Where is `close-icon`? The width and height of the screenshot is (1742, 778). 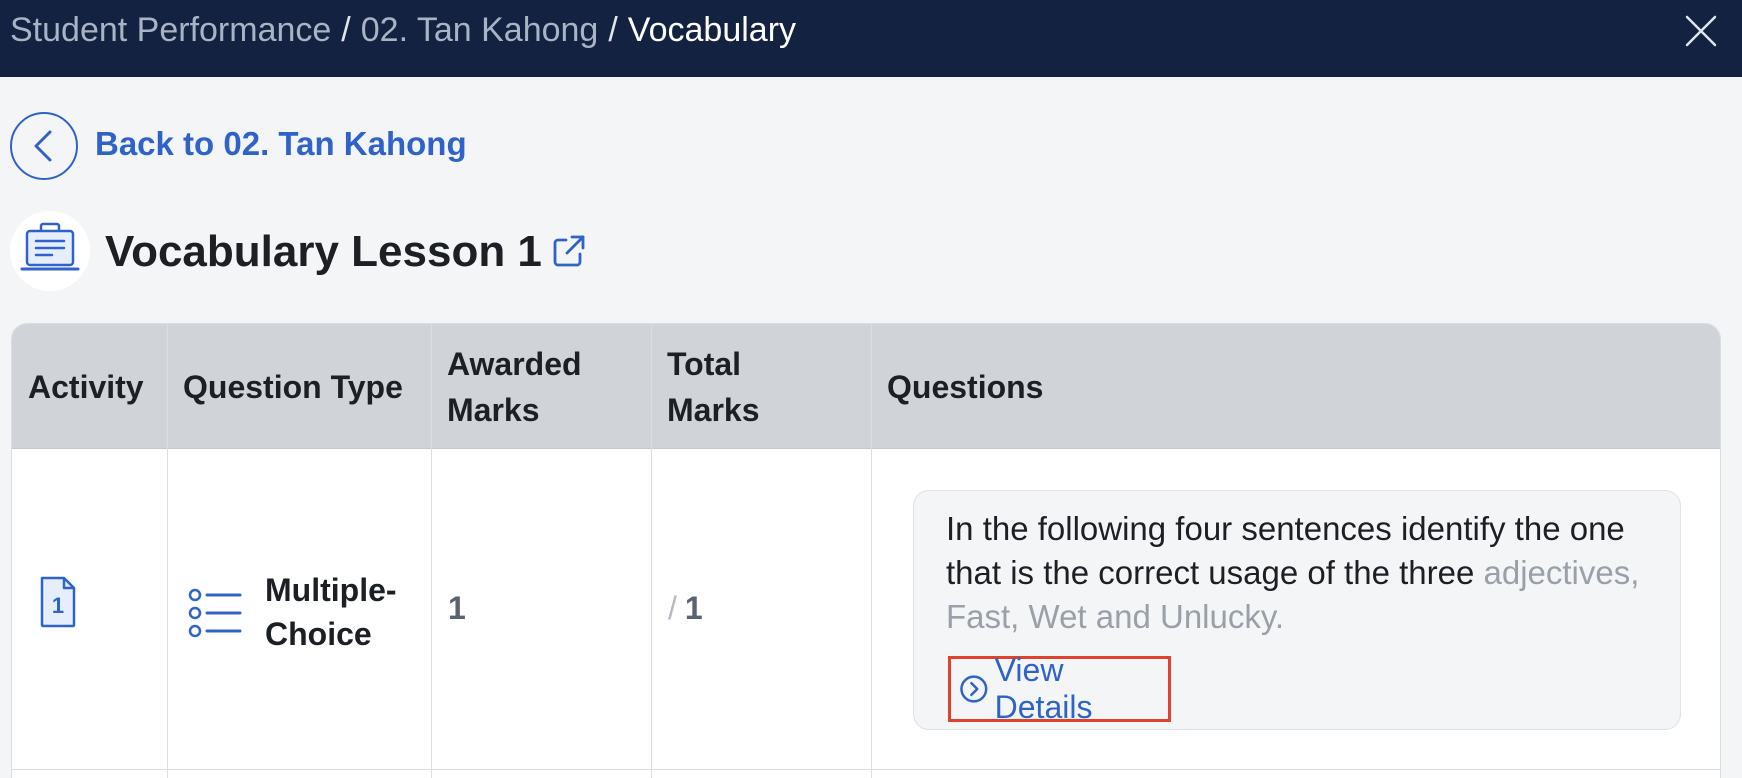 close-icon is located at coordinates (1701, 31).